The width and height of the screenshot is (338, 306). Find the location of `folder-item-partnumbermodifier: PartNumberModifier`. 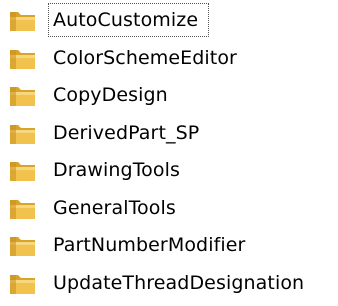

folder-item-partnumbermodifier: PartNumberModifier is located at coordinates (169, 246).